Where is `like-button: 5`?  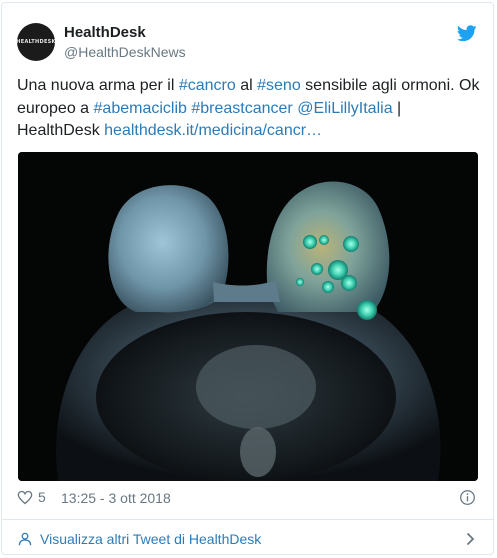 like-button: 5 is located at coordinates (31, 497).